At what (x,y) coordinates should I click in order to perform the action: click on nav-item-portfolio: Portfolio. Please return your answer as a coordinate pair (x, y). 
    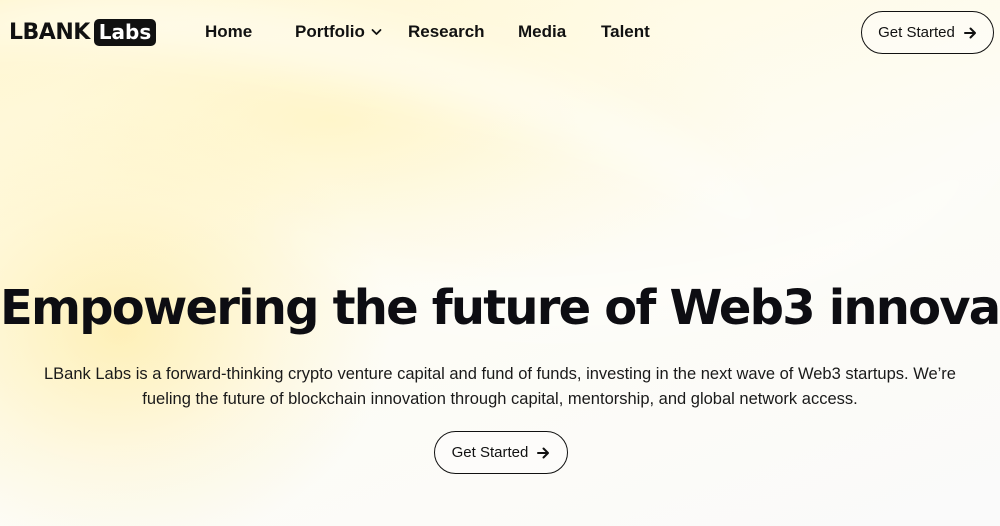
    Looking at the image, I should click on (338, 32).